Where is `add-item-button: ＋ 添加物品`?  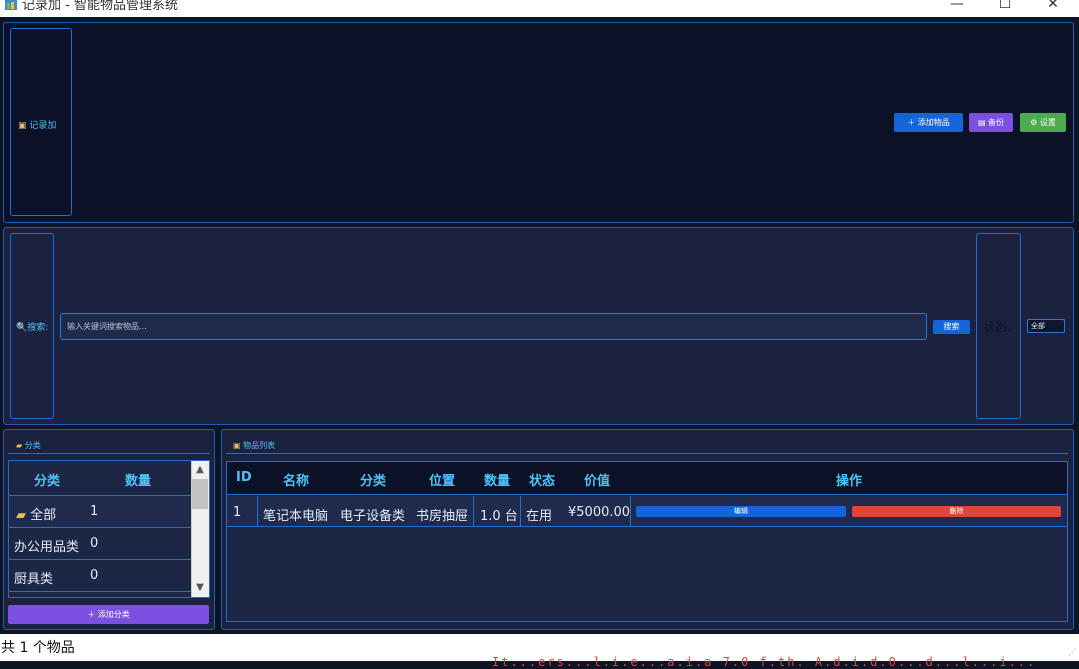 add-item-button: ＋ 添加物品 is located at coordinates (928, 122).